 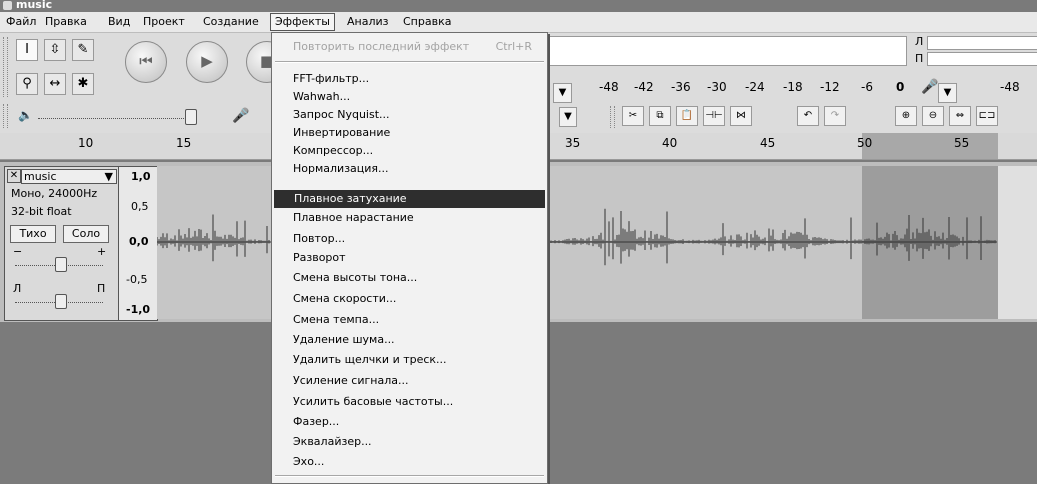 I want to click on ruler-selection, so click(x=930, y=146).